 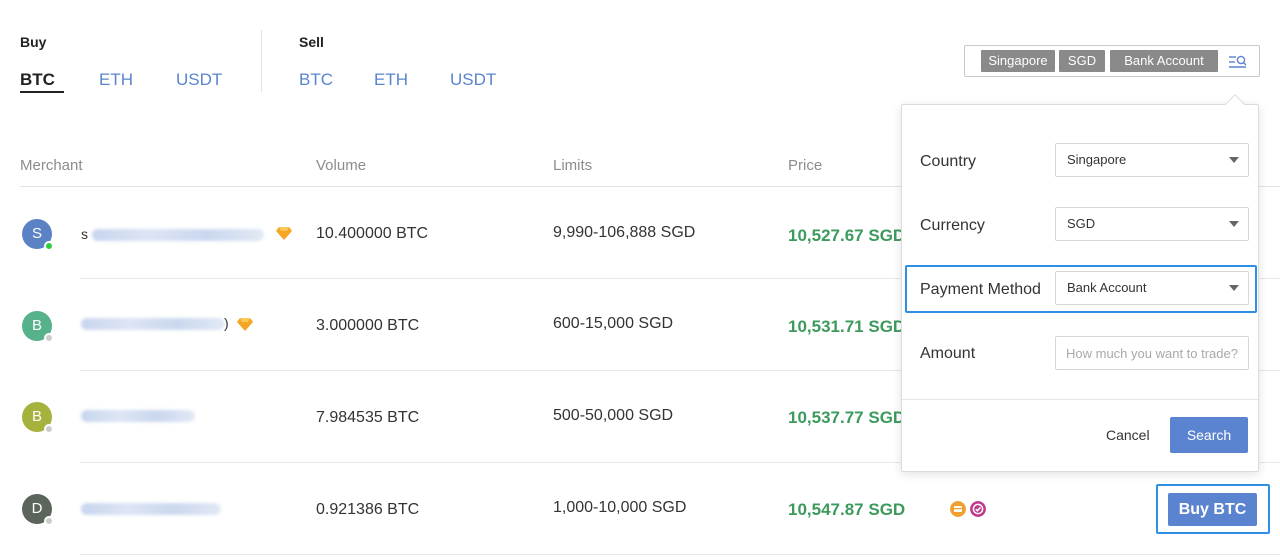 I want to click on tab-sell-btc: BTC, so click(x=316, y=80).